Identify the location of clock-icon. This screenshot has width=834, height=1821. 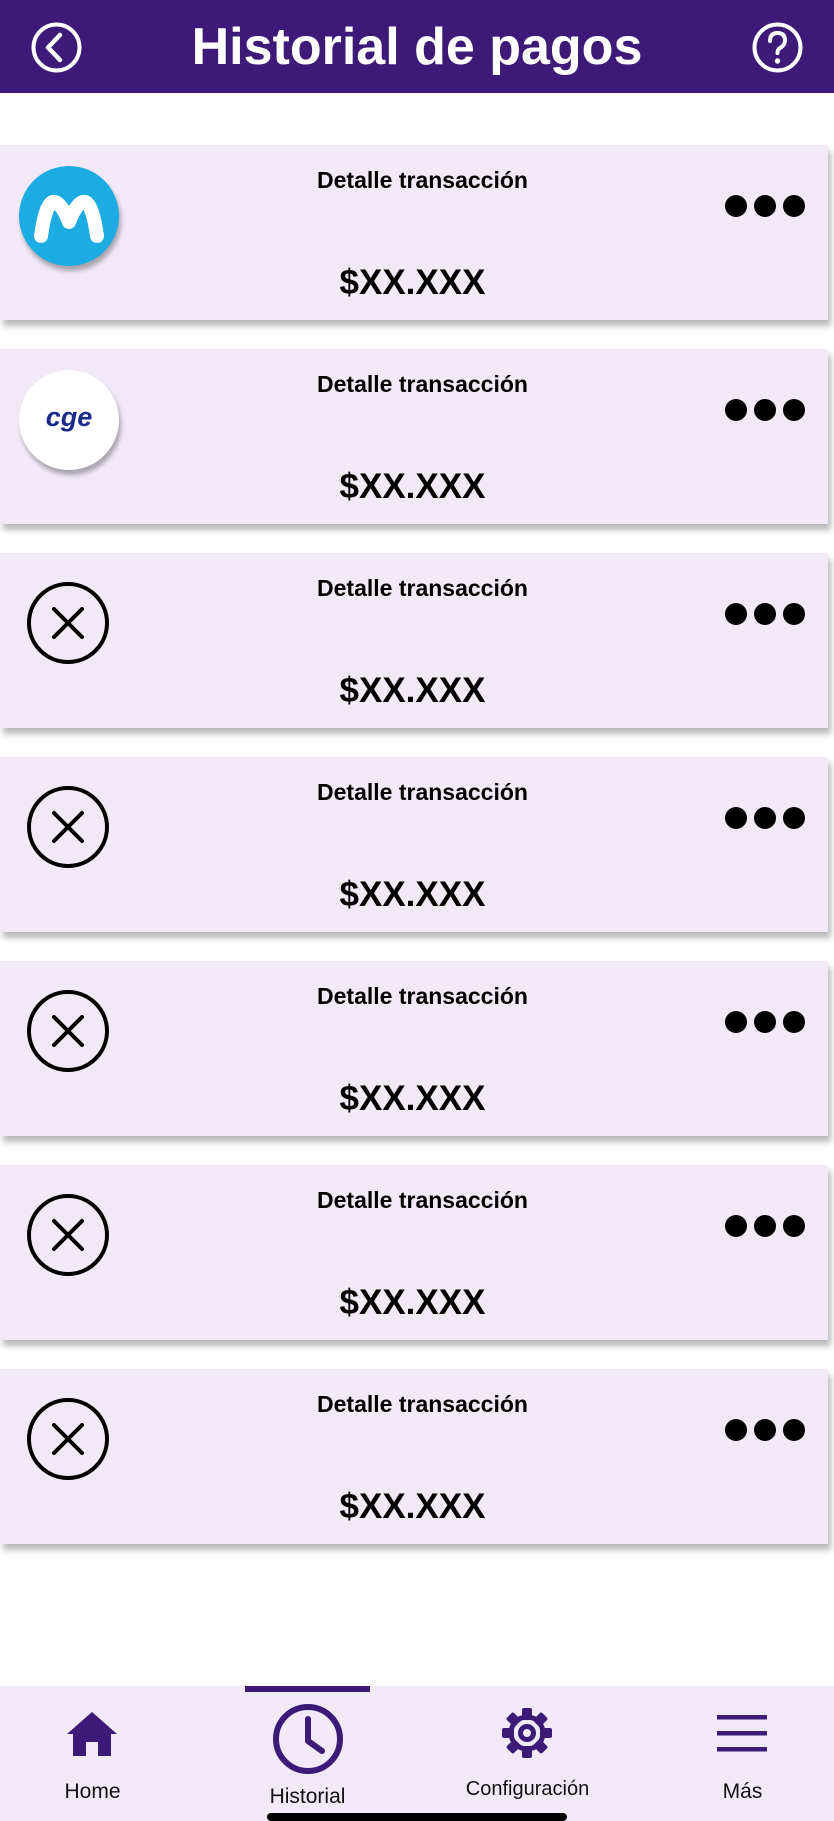
(308, 1739).